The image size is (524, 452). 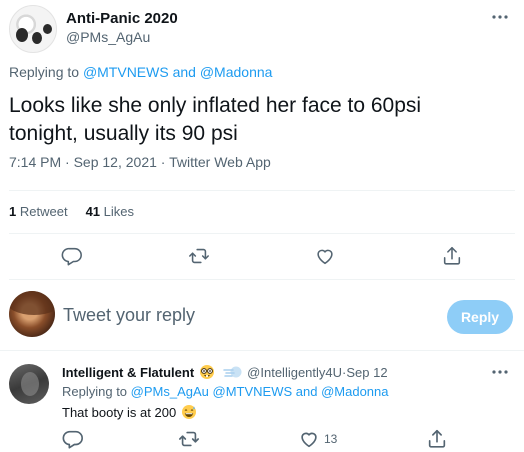 I want to click on reply-text-row: That booty is at 200, so click(x=129, y=412).